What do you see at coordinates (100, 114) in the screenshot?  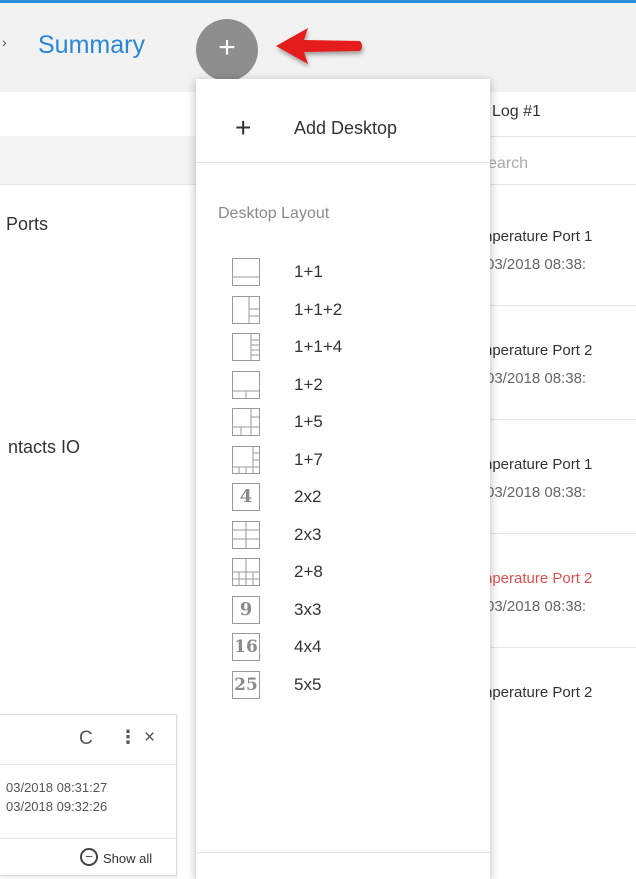 I see `left-panel-header` at bounding box center [100, 114].